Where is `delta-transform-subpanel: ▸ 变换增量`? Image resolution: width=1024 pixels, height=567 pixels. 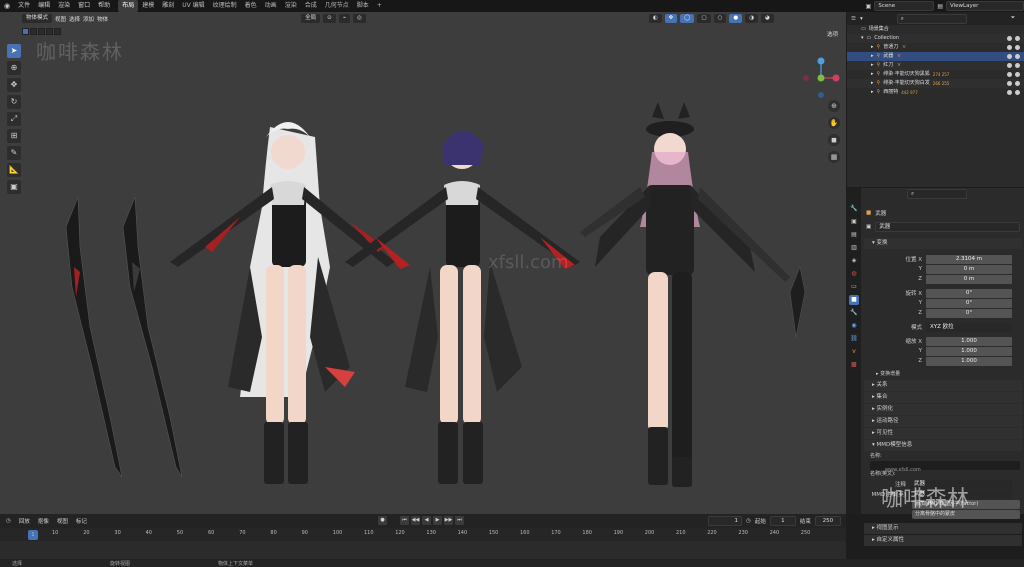 delta-transform-subpanel: ▸ 变换增量 is located at coordinates (943, 374).